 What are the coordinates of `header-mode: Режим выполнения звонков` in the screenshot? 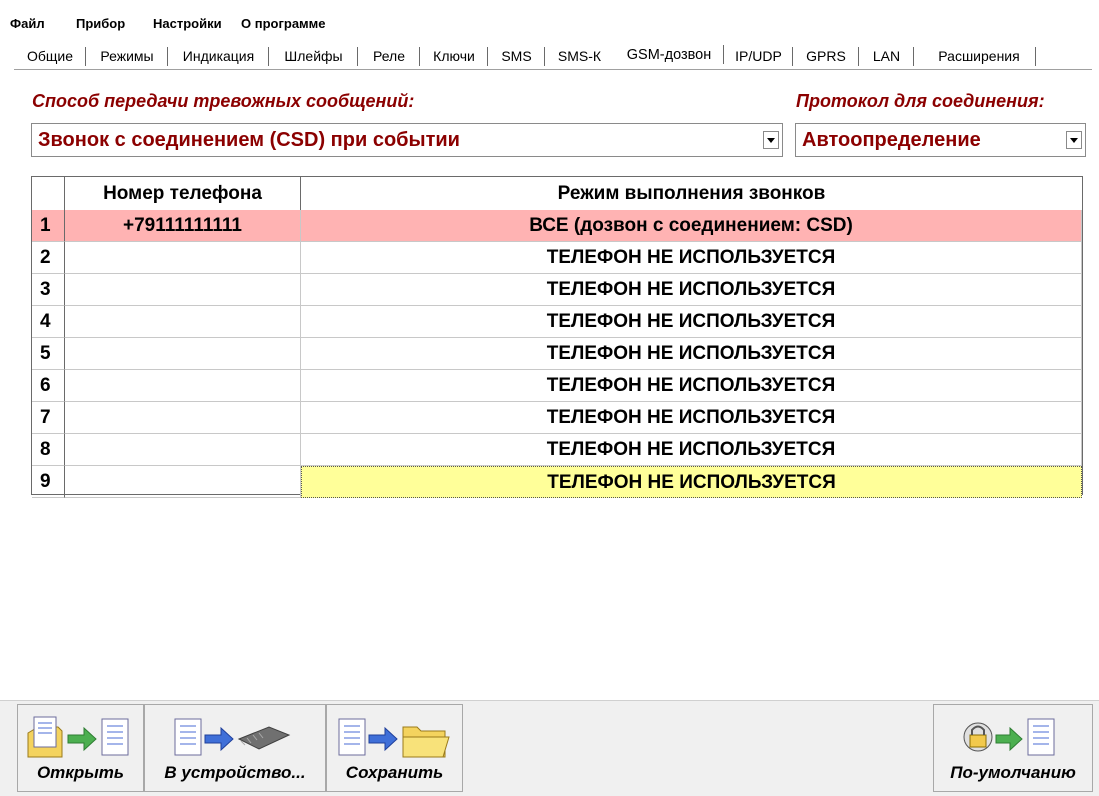 It's located at (691, 193).